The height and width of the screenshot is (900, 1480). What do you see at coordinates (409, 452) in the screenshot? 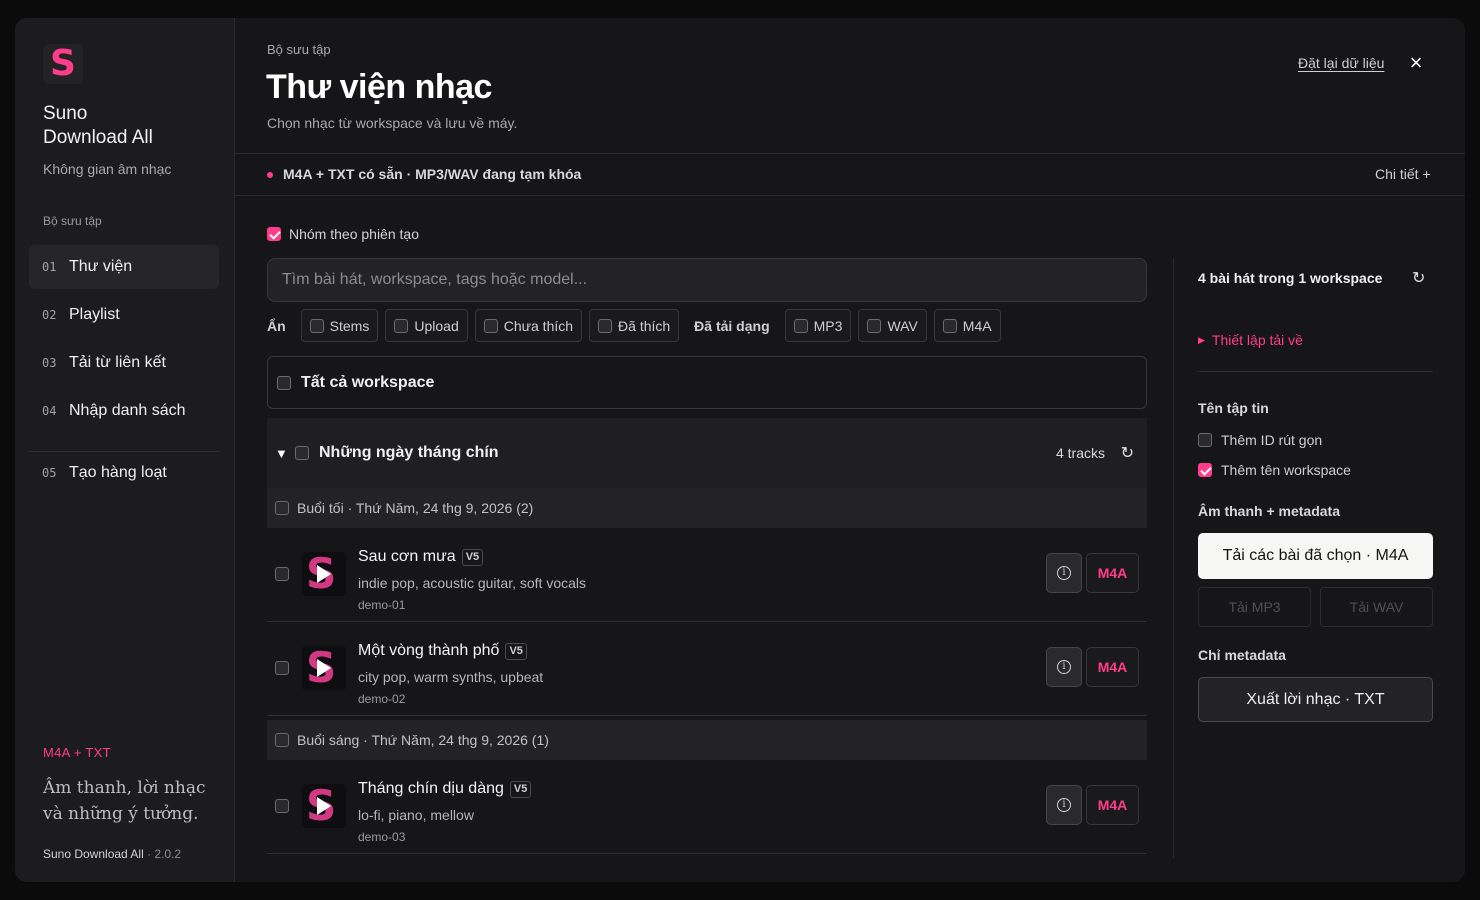
I see `group-title: Những ngày tháng chín` at bounding box center [409, 452].